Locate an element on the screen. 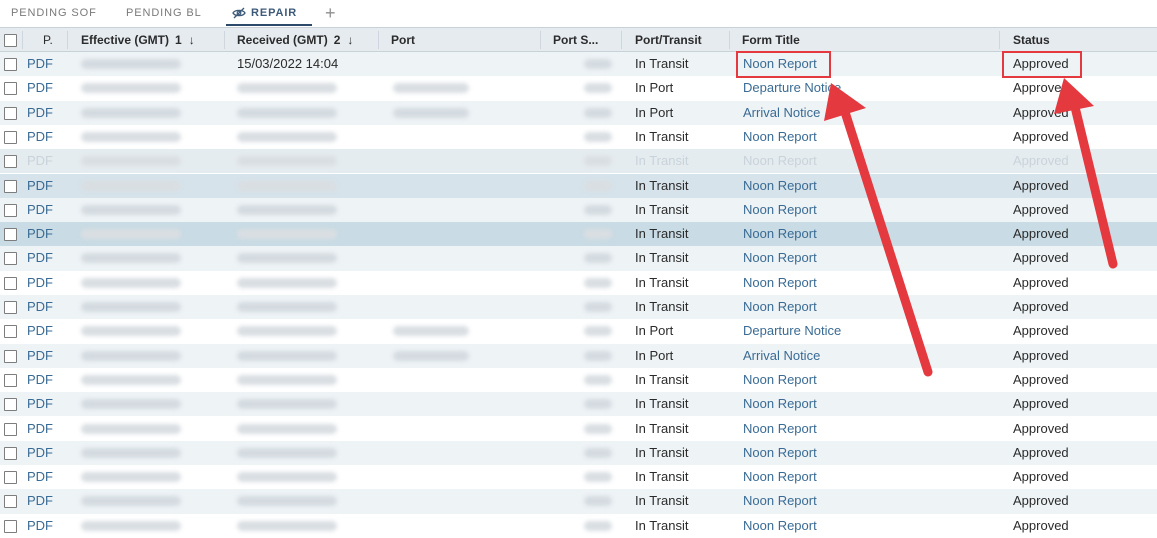 The width and height of the screenshot is (1157, 538). annotation-arrows is located at coordinates (971, 227).